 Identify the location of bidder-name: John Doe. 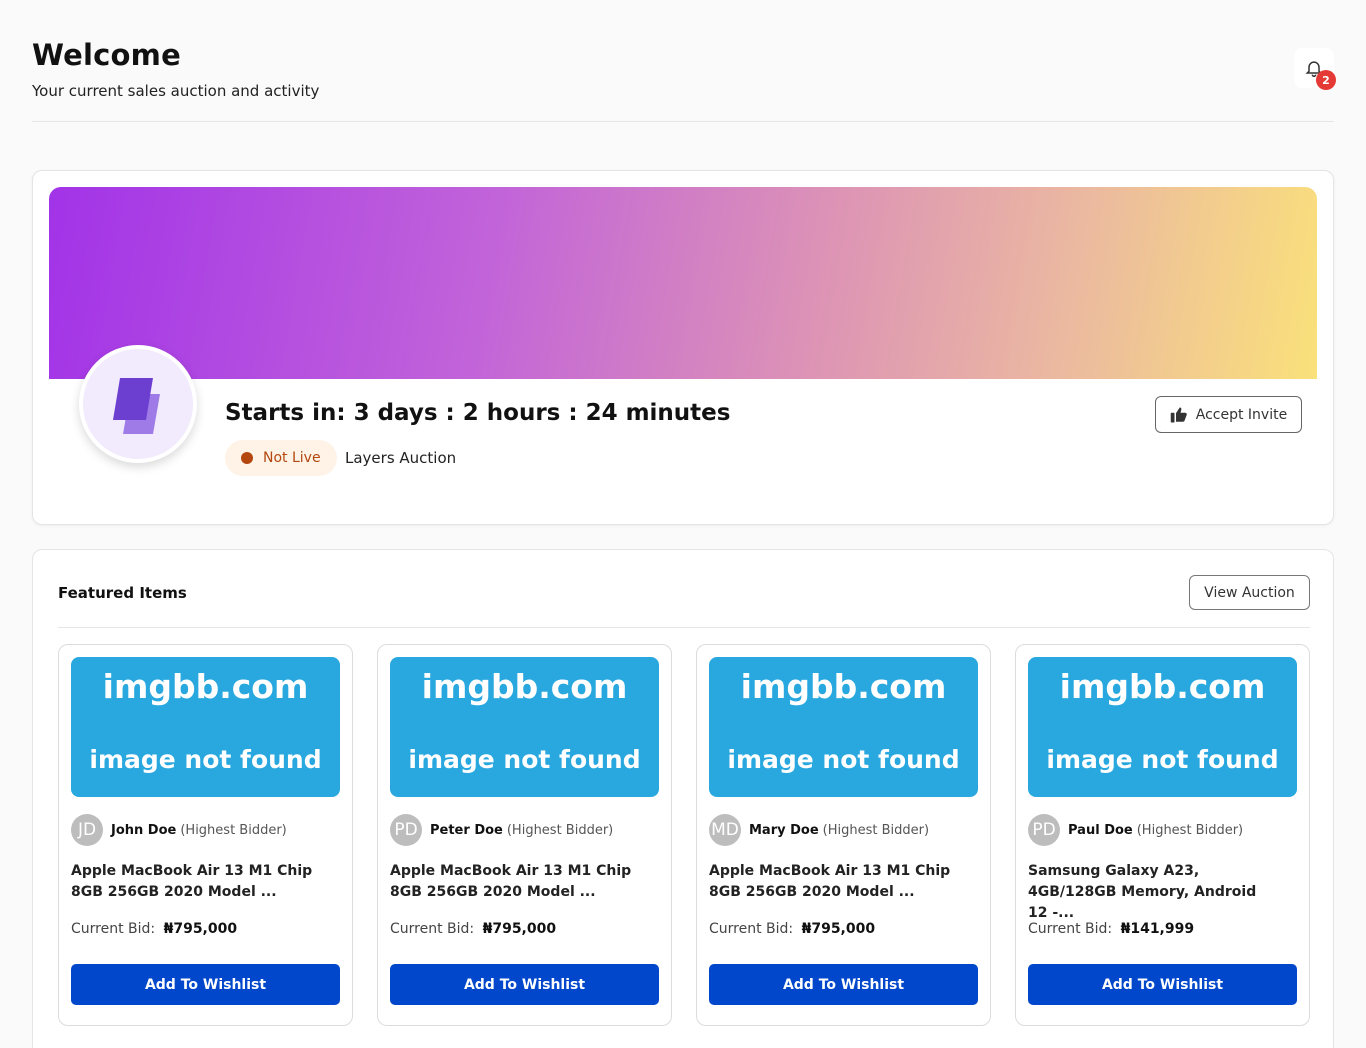
(144, 830).